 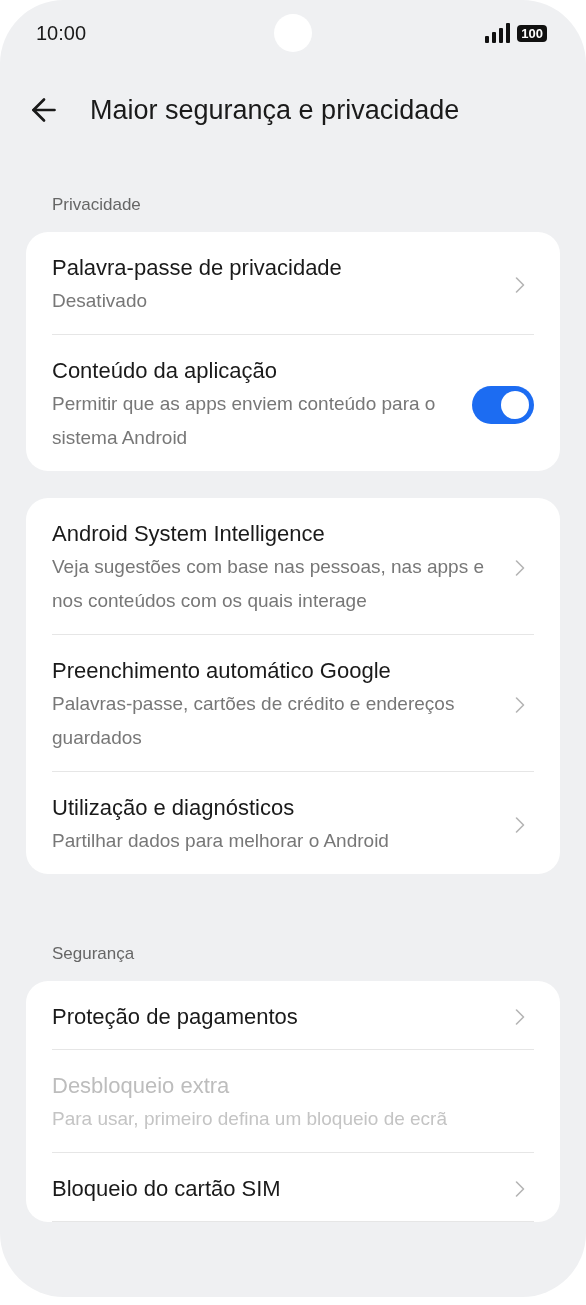 What do you see at coordinates (532, 33) in the screenshot?
I see `battery-level: 100` at bounding box center [532, 33].